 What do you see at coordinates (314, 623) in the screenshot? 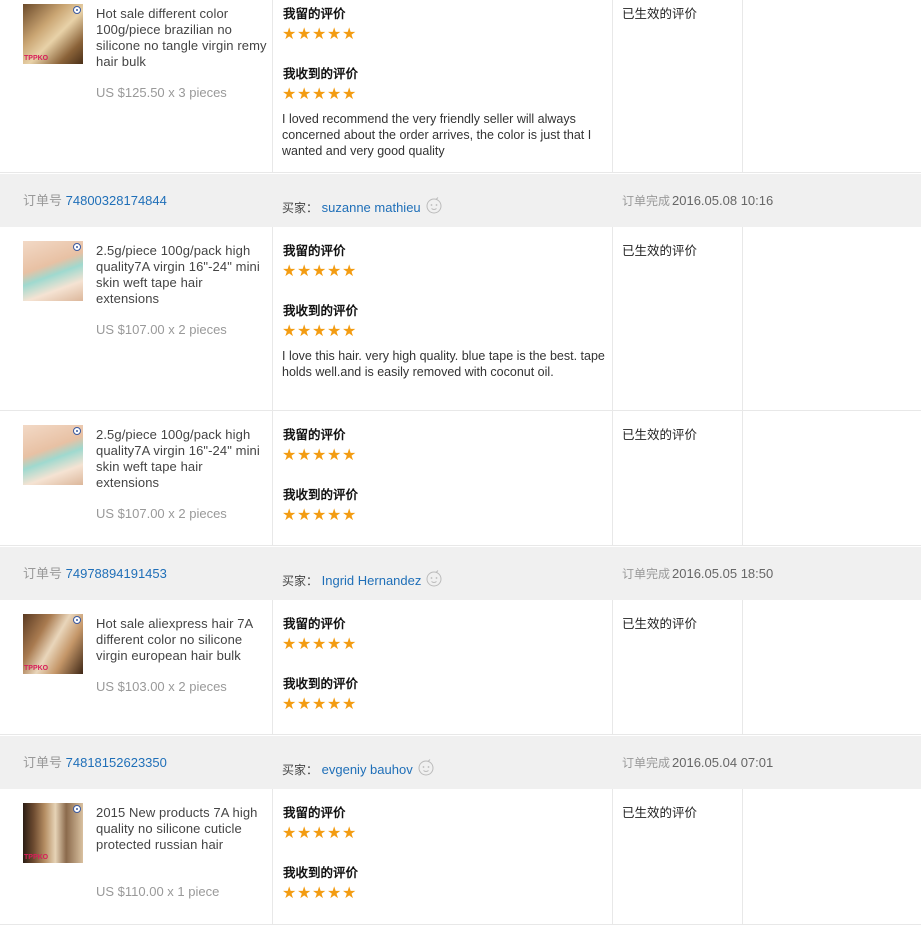
I see `my-review-label: 我留的评价` at bounding box center [314, 623].